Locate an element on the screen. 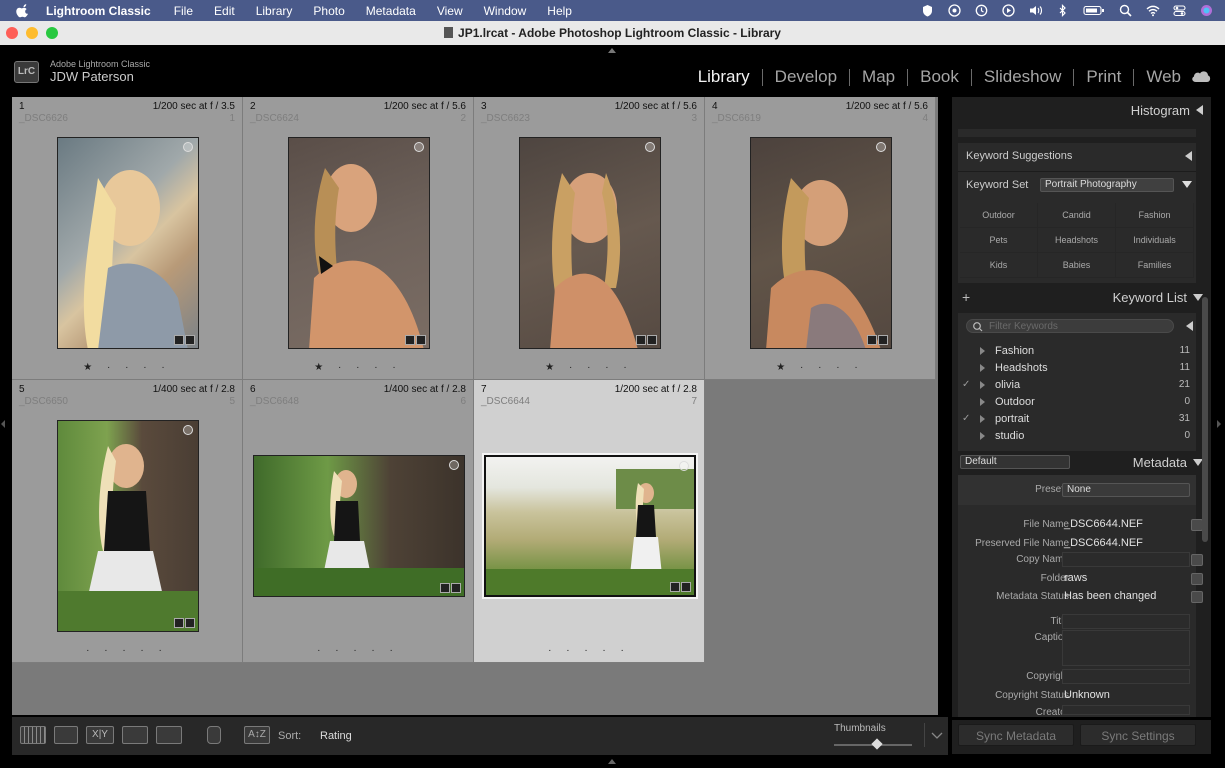  keyword-row: Headshots 11 is located at coordinates (1077, 368).